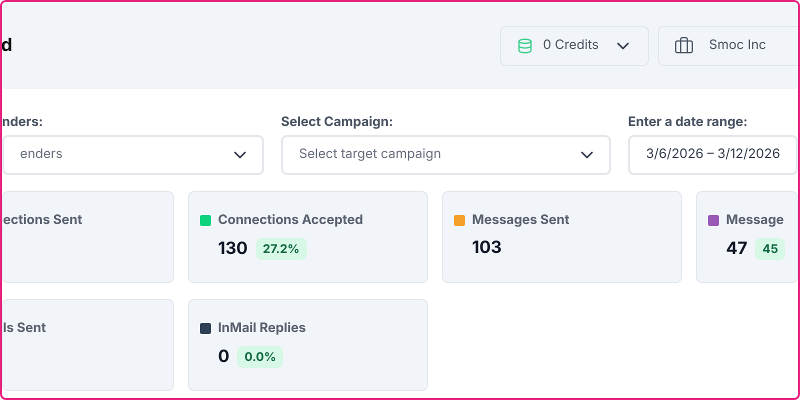 Image resolution: width=800 pixels, height=400 pixels. I want to click on stat-title: Message, so click(755, 220).